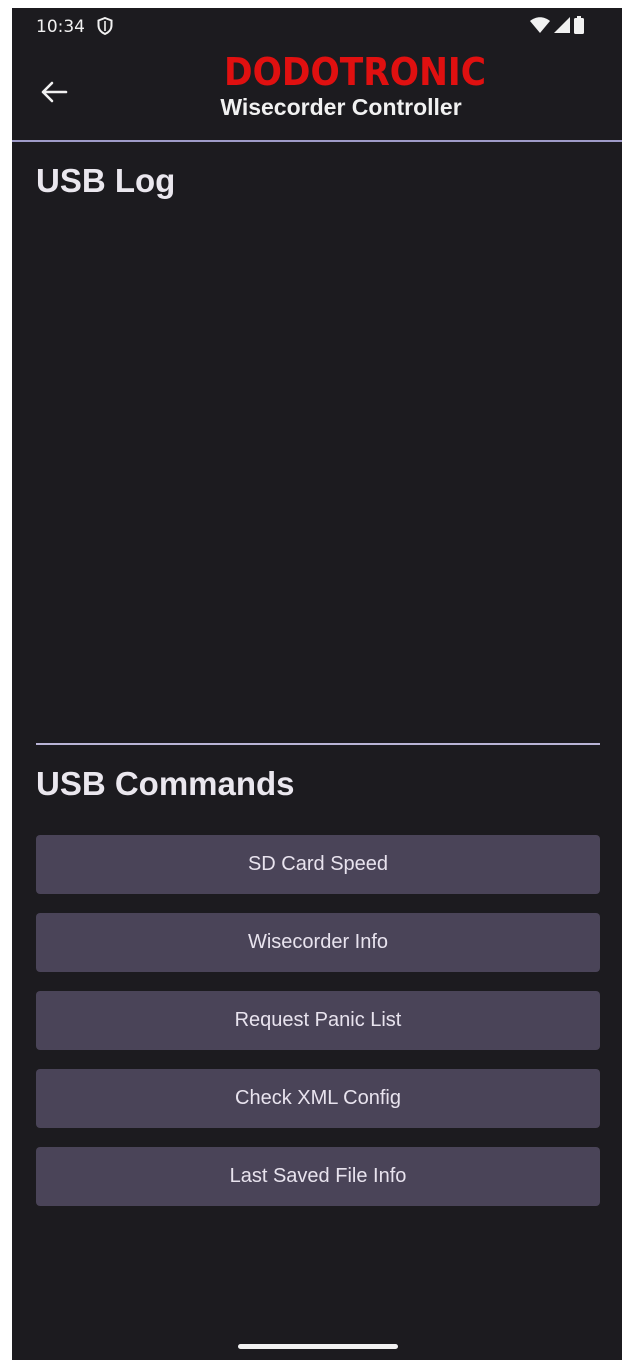 This screenshot has height=1360, width=630. Describe the element at coordinates (562, 27) in the screenshot. I see `signal-icon` at that location.